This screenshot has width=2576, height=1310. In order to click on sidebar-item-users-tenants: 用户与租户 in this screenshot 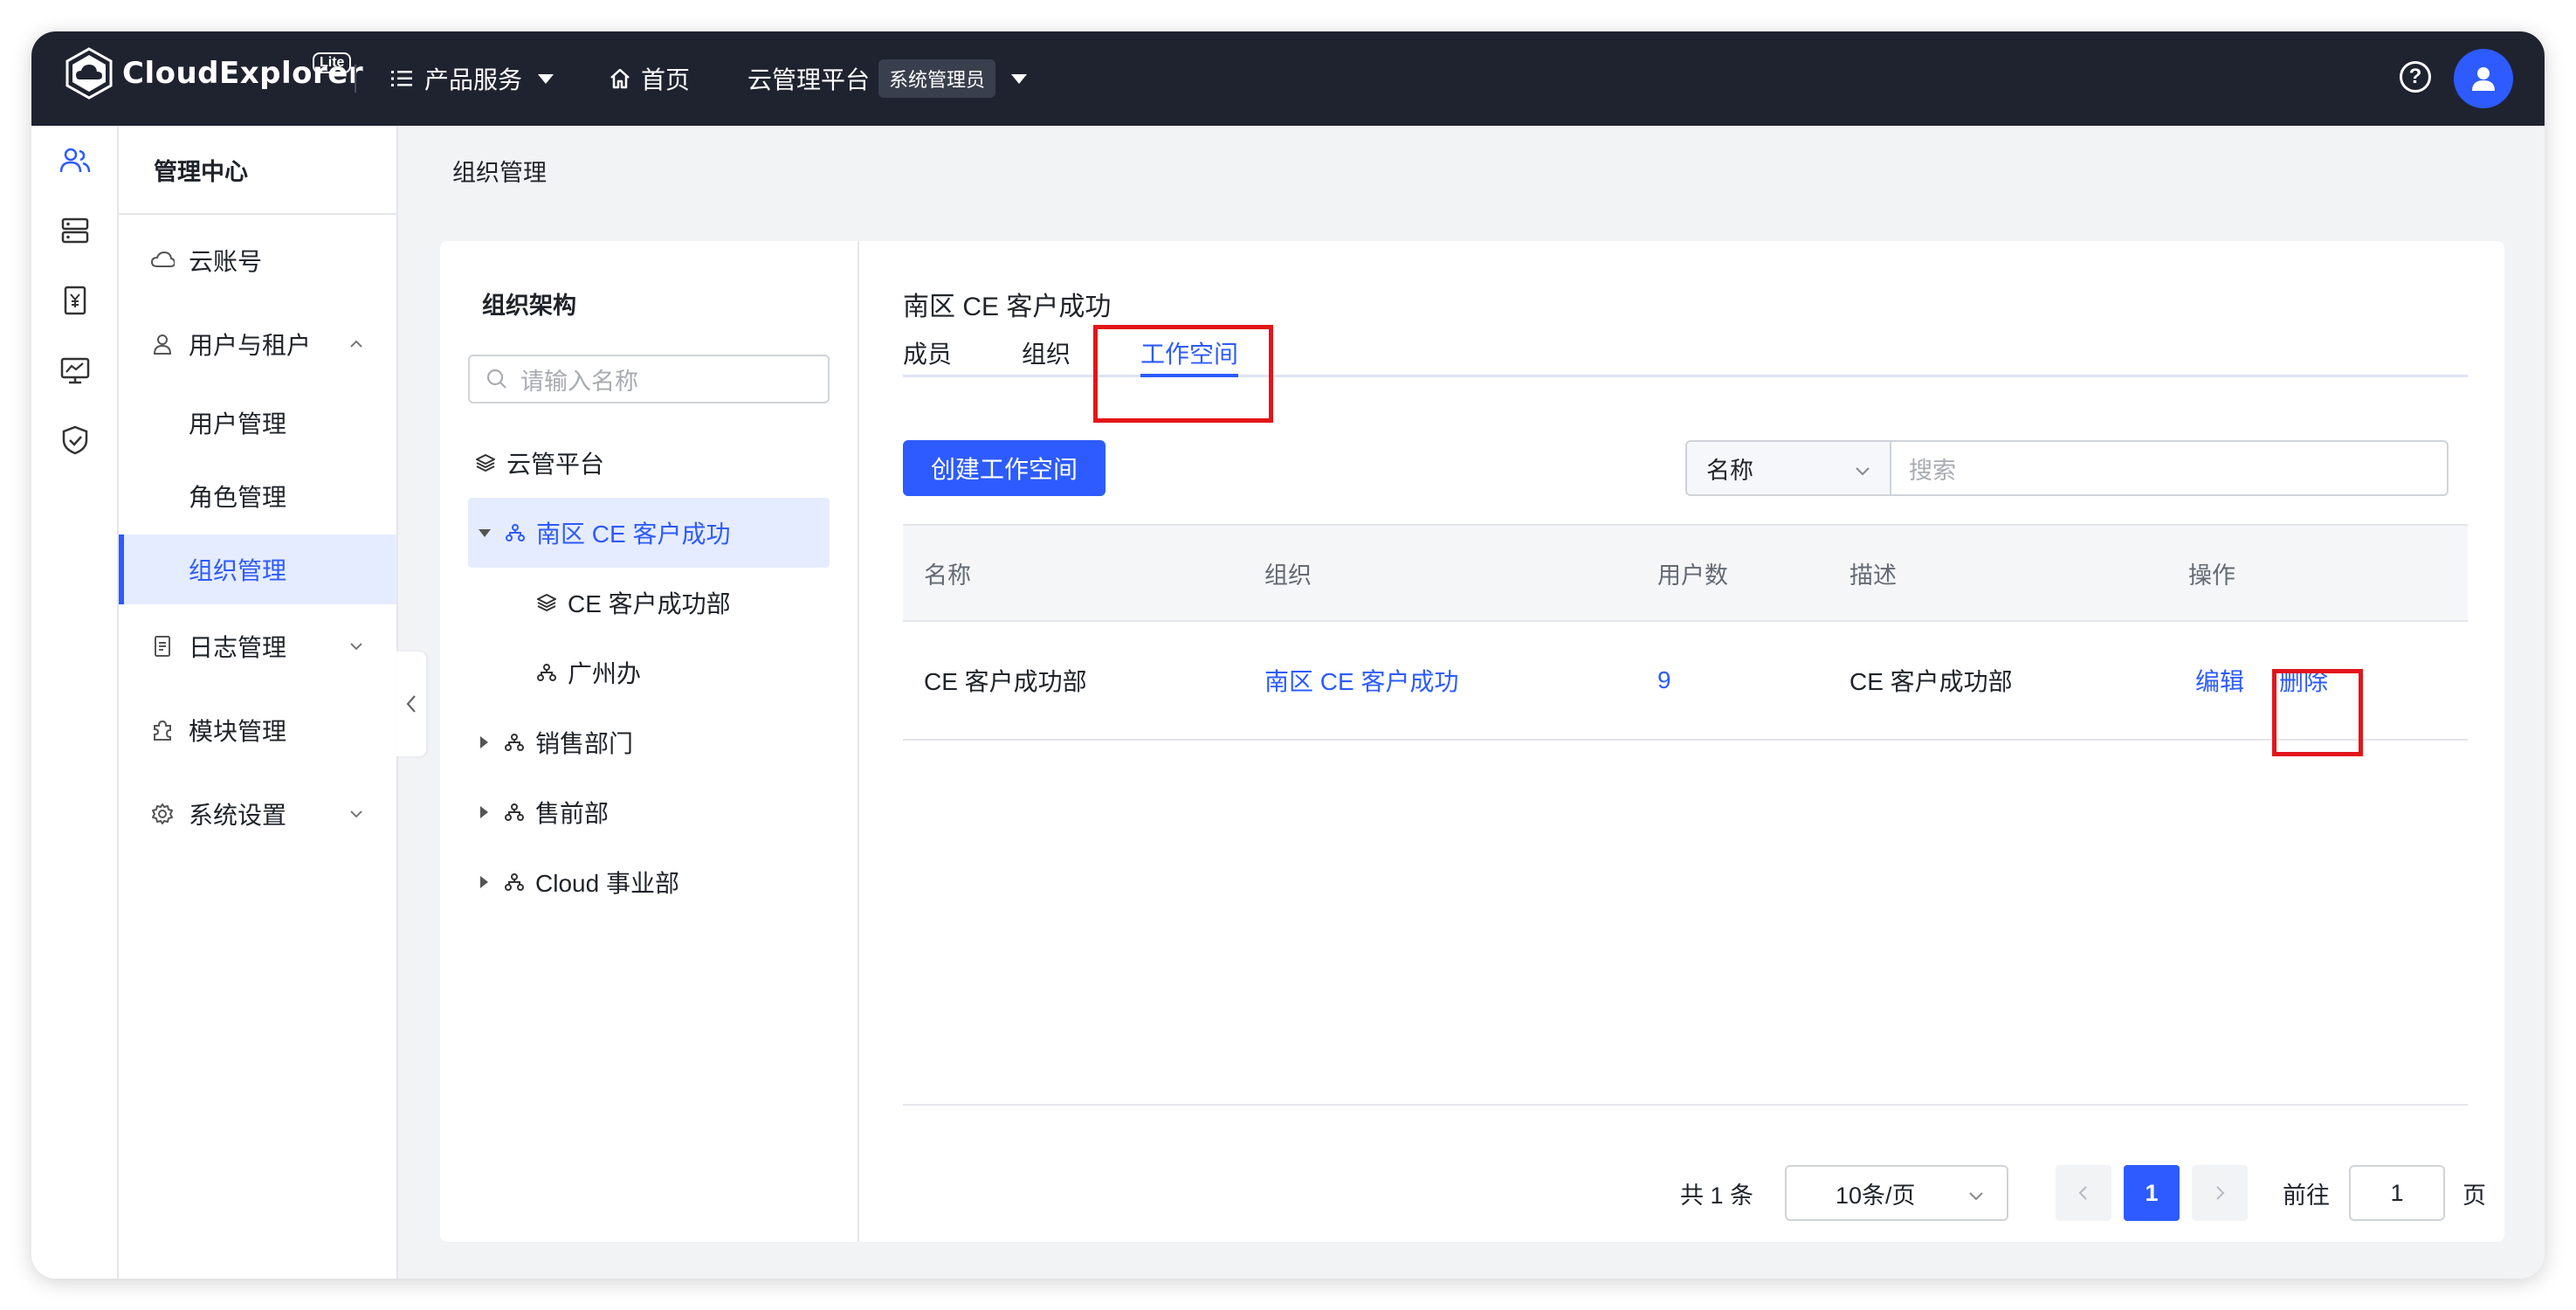, I will do `click(257, 344)`.